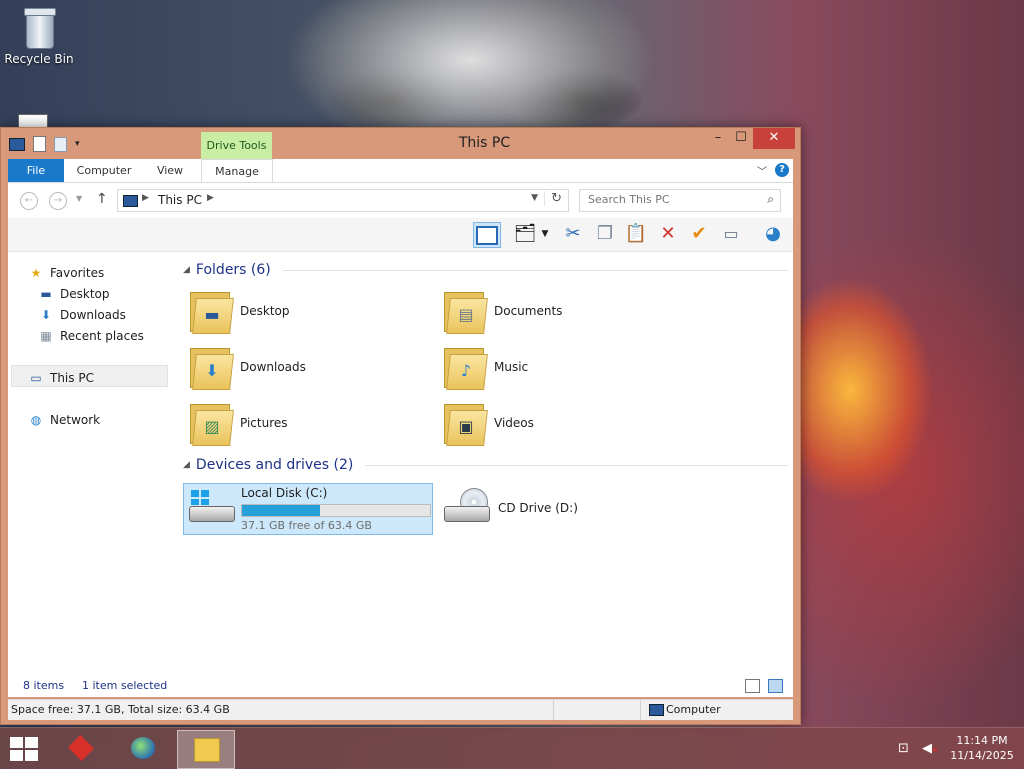  What do you see at coordinates (313, 311) in the screenshot?
I see `folder-tile-desktop: ▬ Desktop` at bounding box center [313, 311].